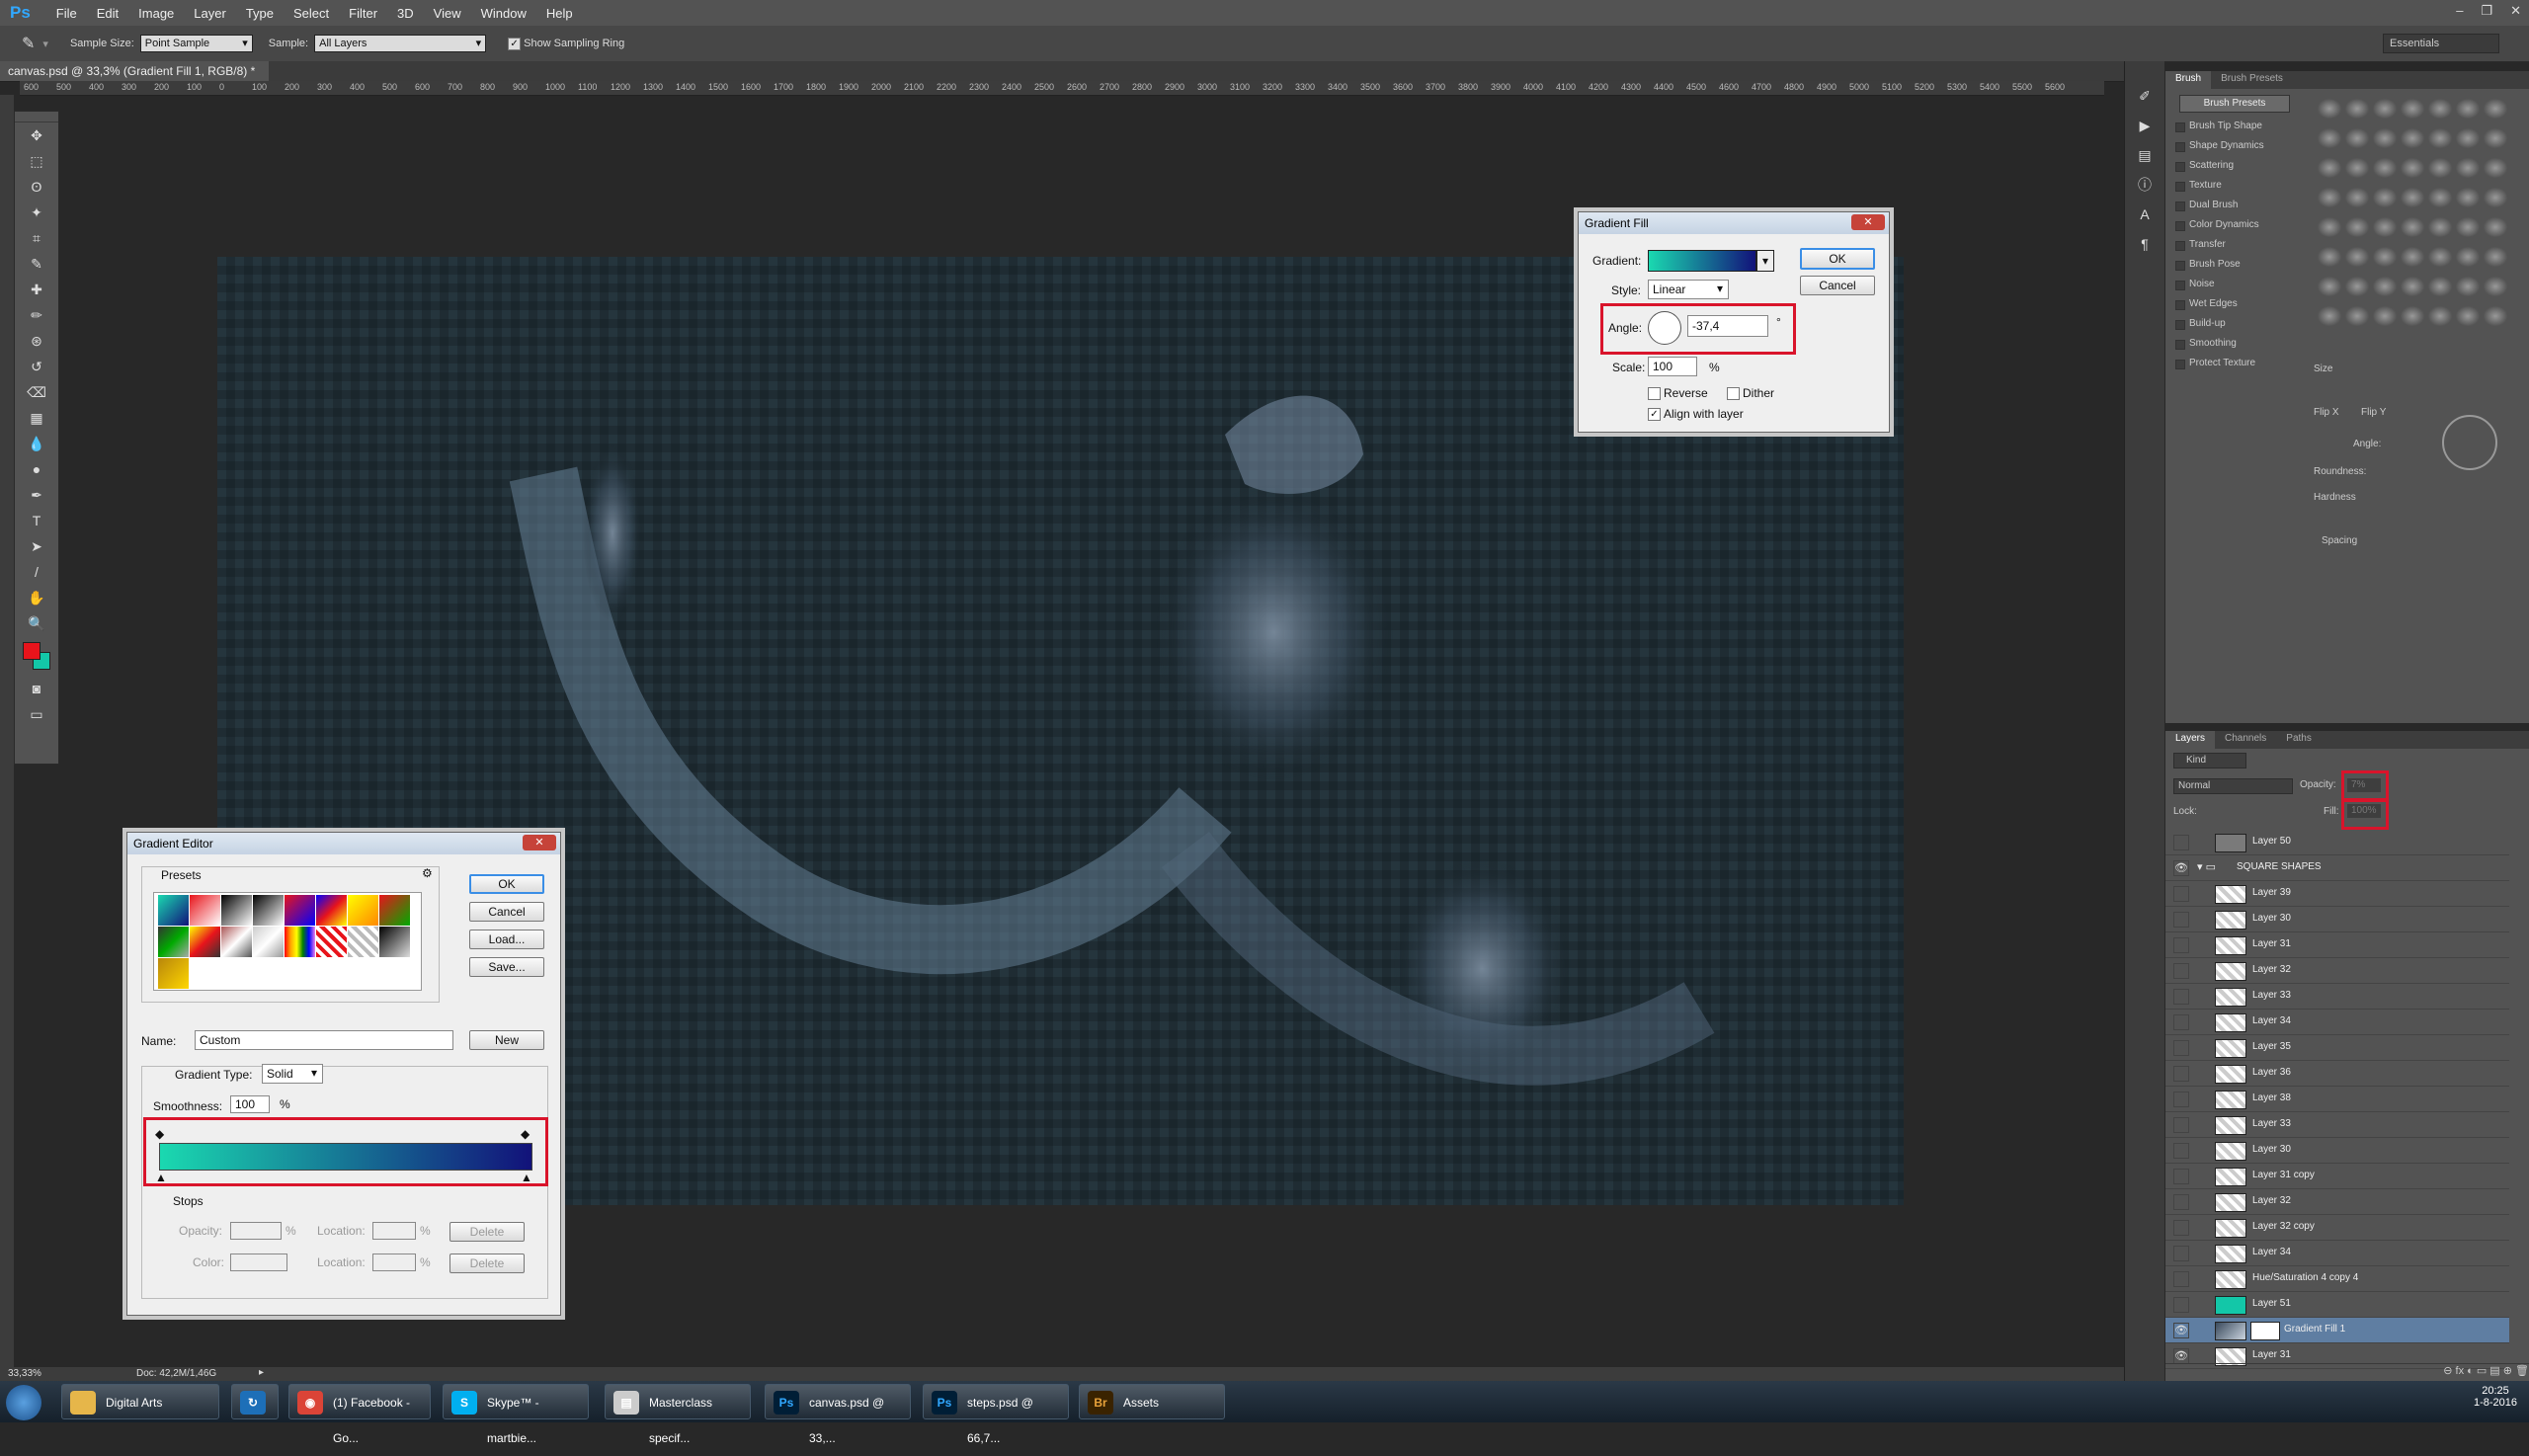 The height and width of the screenshot is (1456, 2529). Describe the element at coordinates (1152, 1401) in the screenshot. I see `taskbar-button: Br Assets` at that location.